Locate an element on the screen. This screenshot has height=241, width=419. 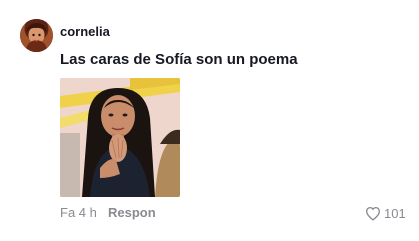
heart-outline-icon is located at coordinates (373, 213).